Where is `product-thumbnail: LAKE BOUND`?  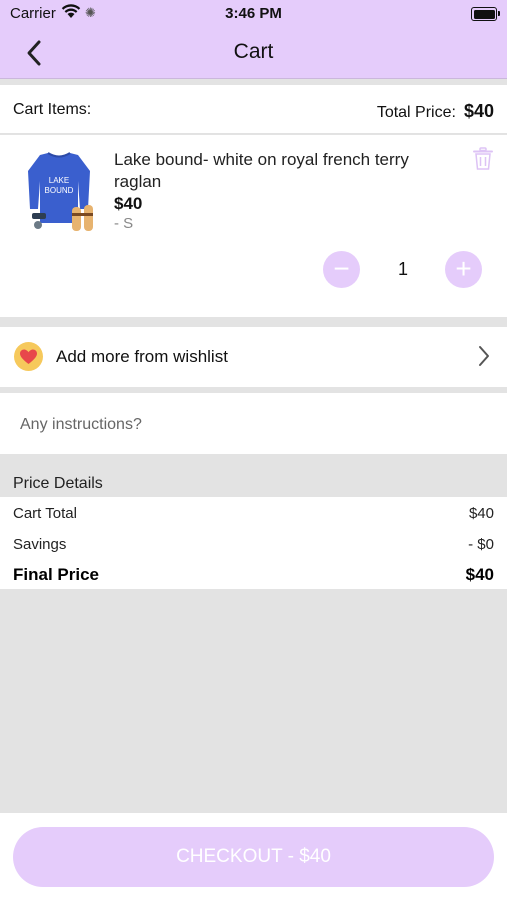
product-thumbnail: LAKE BOUND is located at coordinates (59, 195).